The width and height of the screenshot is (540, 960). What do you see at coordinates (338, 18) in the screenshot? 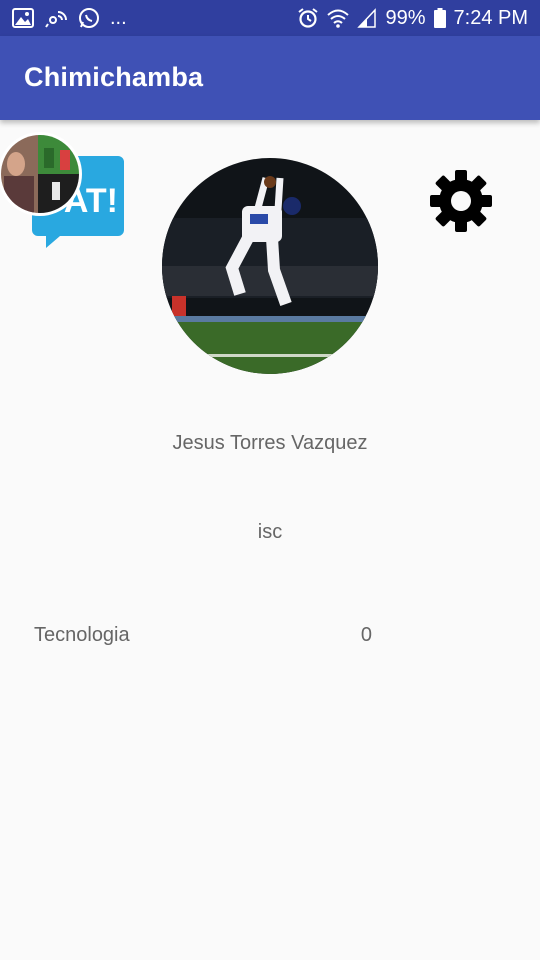
I see `wifi-icon` at bounding box center [338, 18].